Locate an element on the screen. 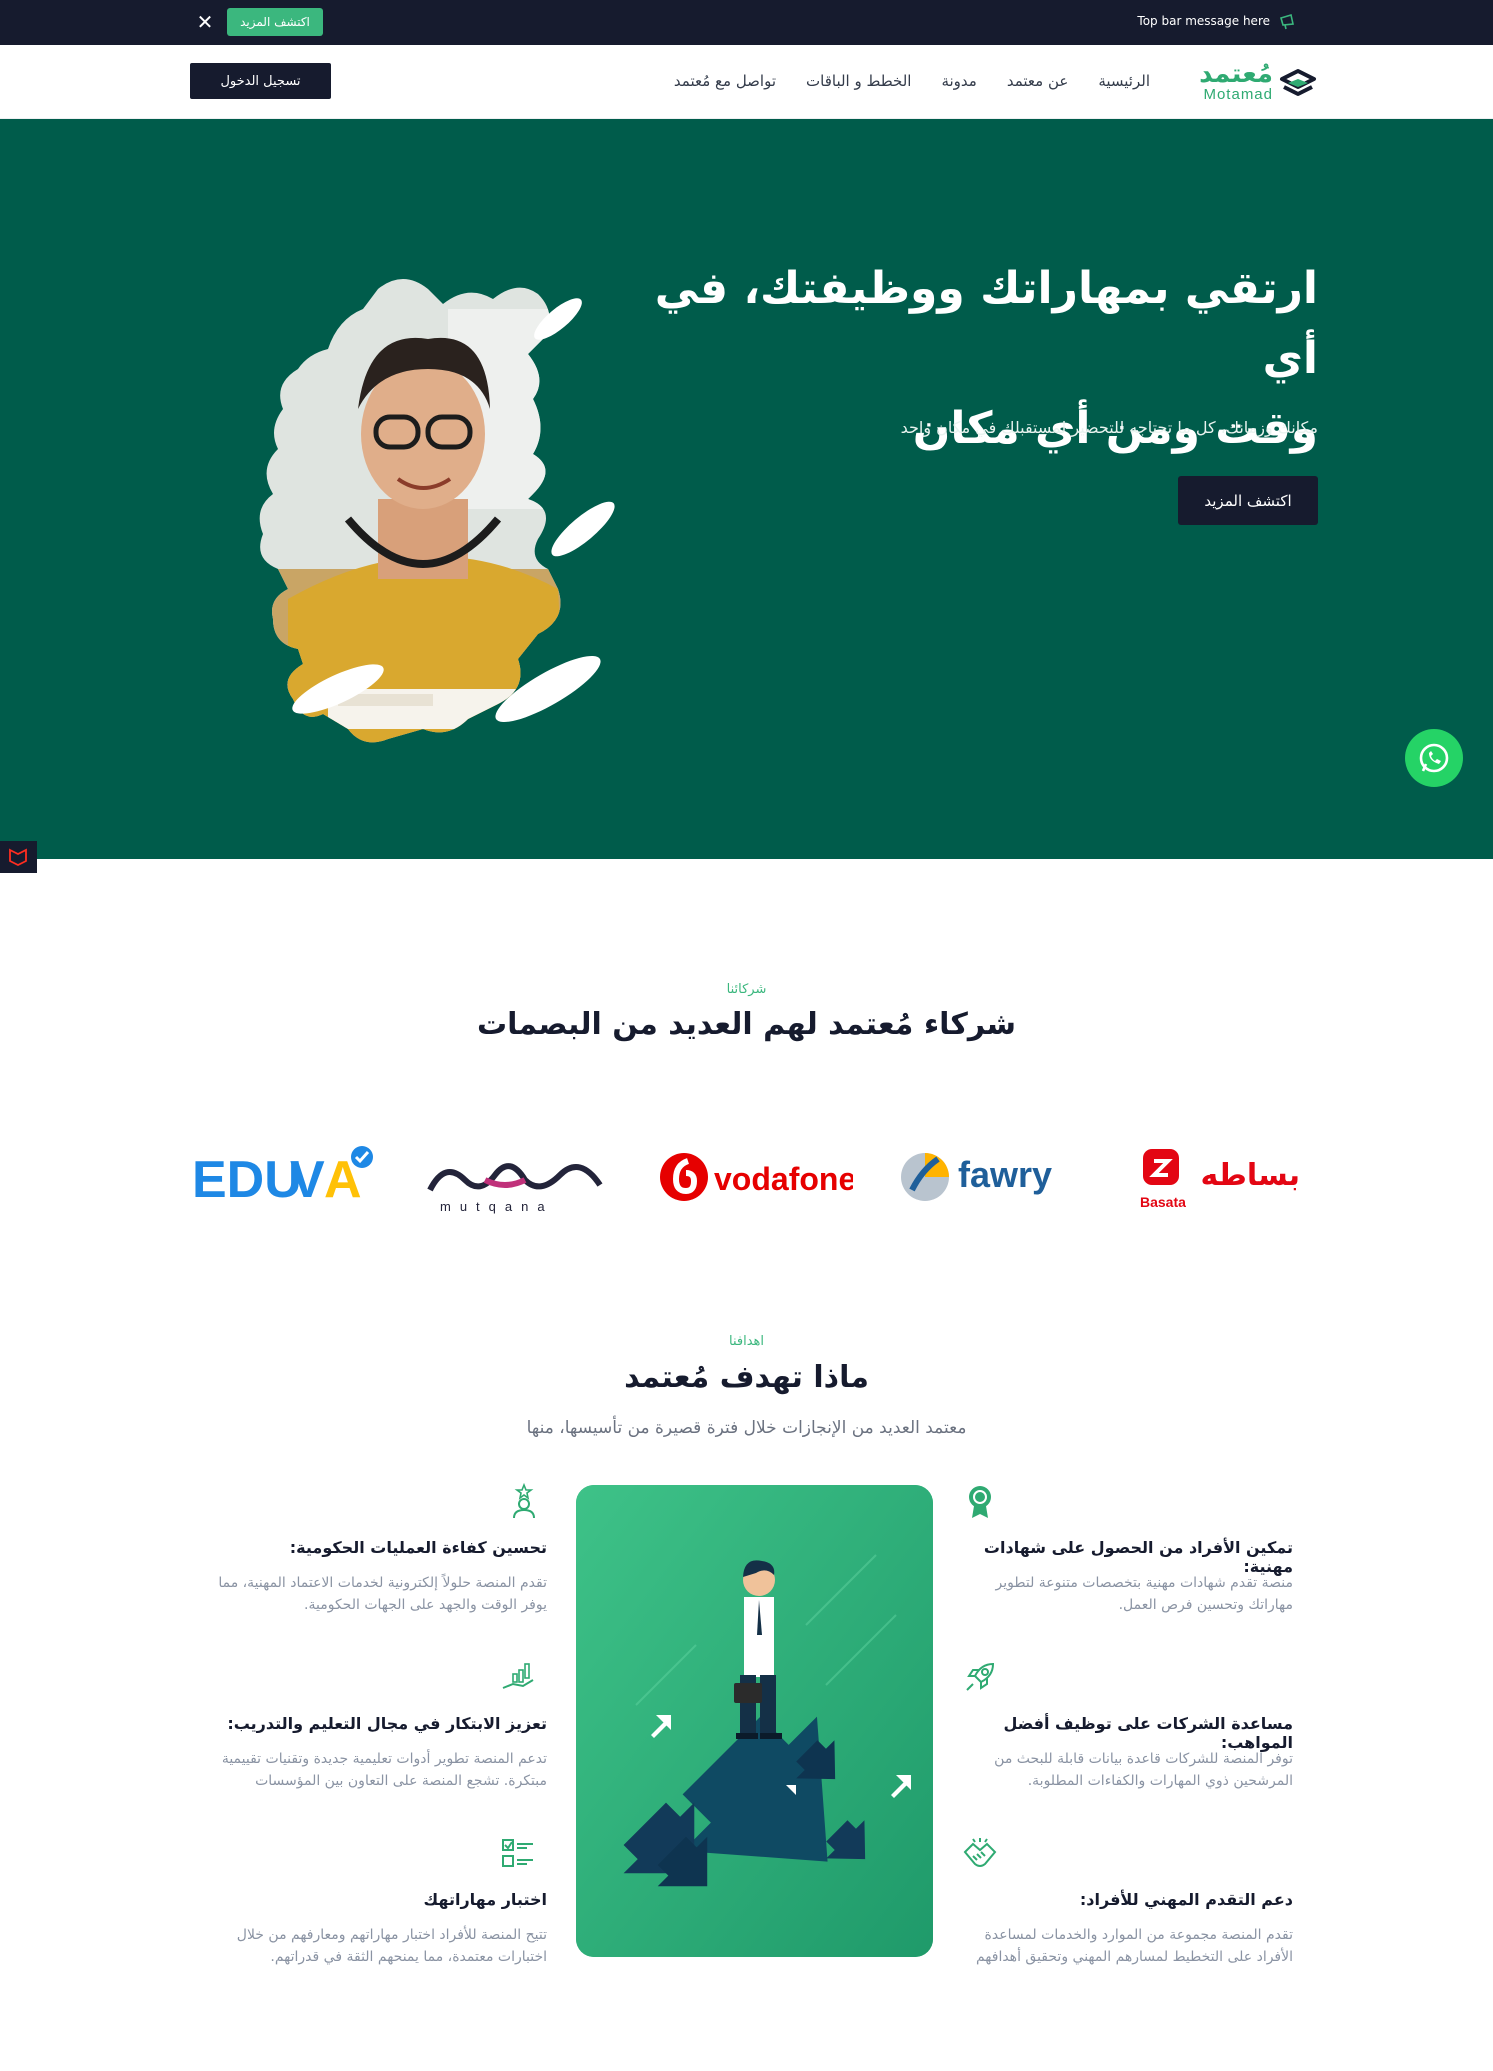 This screenshot has height=2071, width=1493. svg-text: Basata is located at coordinates (1163, 1202).